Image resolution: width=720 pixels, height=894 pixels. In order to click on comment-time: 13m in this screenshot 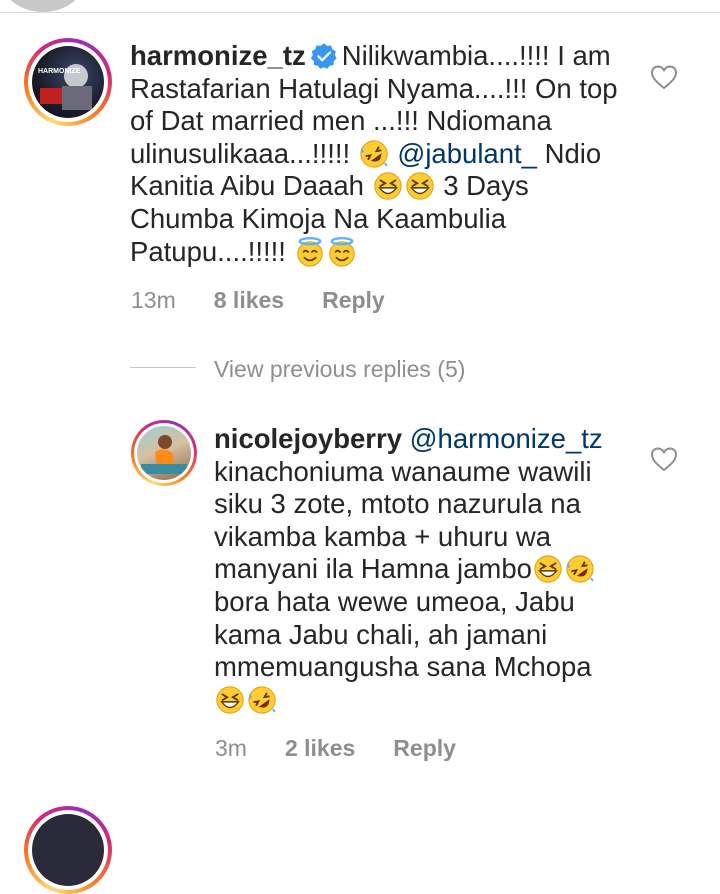, I will do `click(153, 300)`.